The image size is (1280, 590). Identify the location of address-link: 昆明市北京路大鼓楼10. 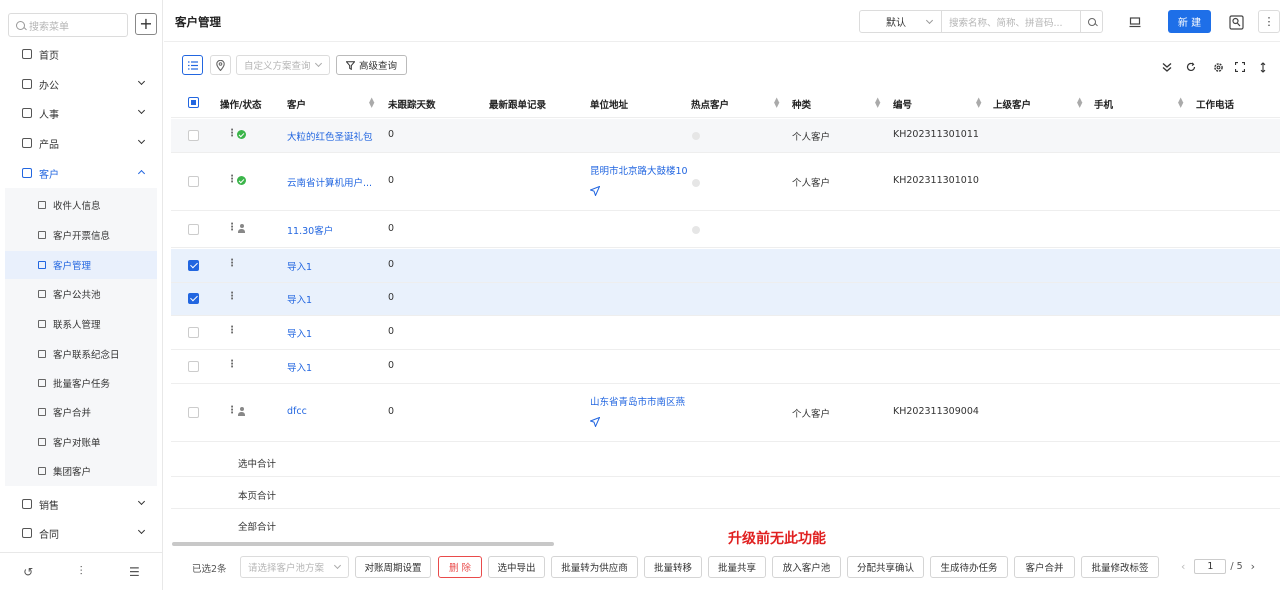
(639, 170).